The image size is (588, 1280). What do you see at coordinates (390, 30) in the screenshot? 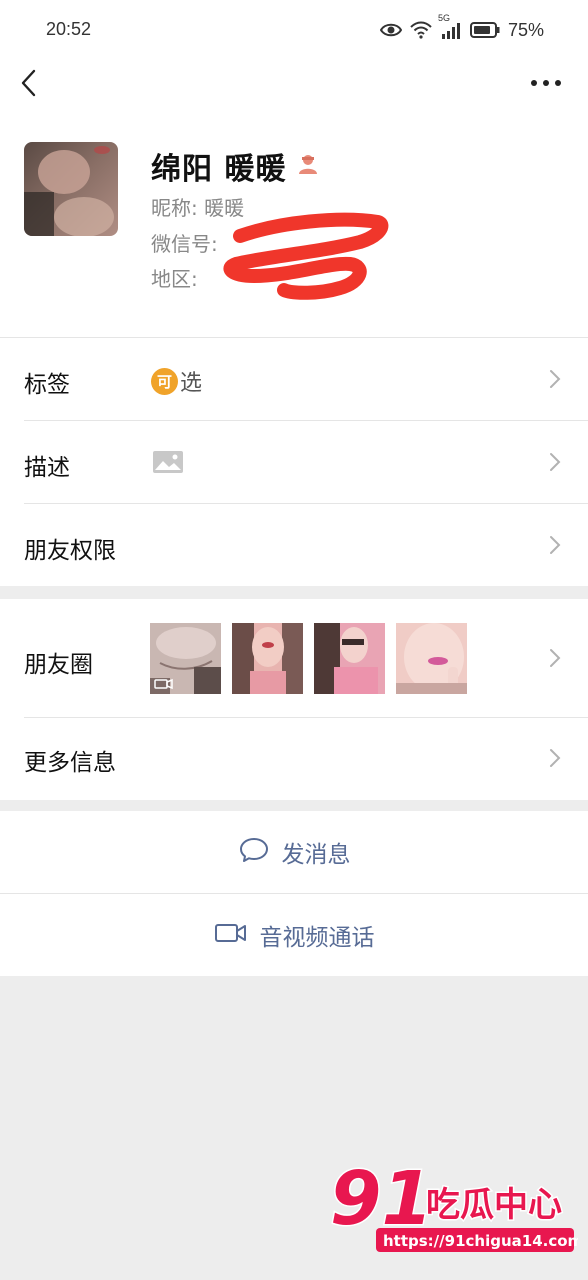
I see `eye-icon` at bounding box center [390, 30].